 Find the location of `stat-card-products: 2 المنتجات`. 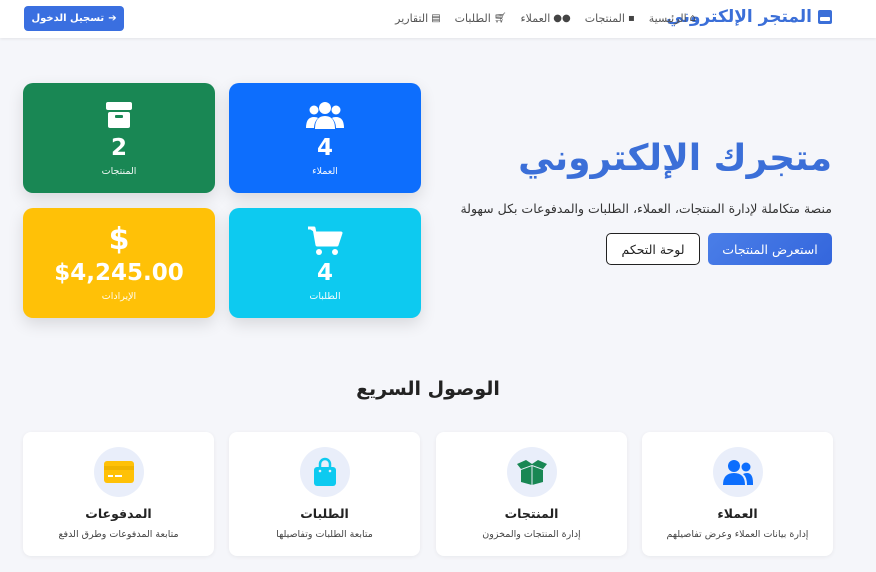

stat-card-products: 2 المنتجات is located at coordinates (119, 138).